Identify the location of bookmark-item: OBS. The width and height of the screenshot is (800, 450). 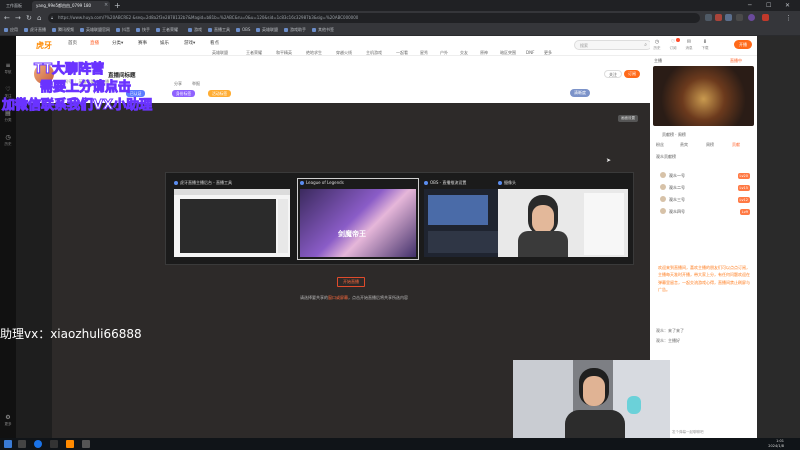
(243, 30).